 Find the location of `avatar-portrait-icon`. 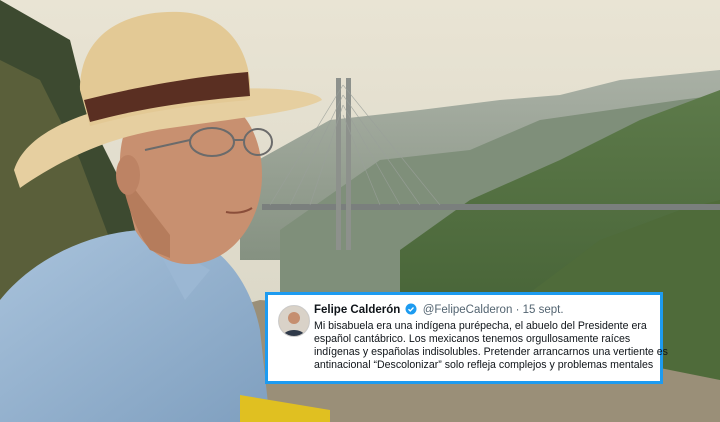

avatar-portrait-icon is located at coordinates (294, 321).